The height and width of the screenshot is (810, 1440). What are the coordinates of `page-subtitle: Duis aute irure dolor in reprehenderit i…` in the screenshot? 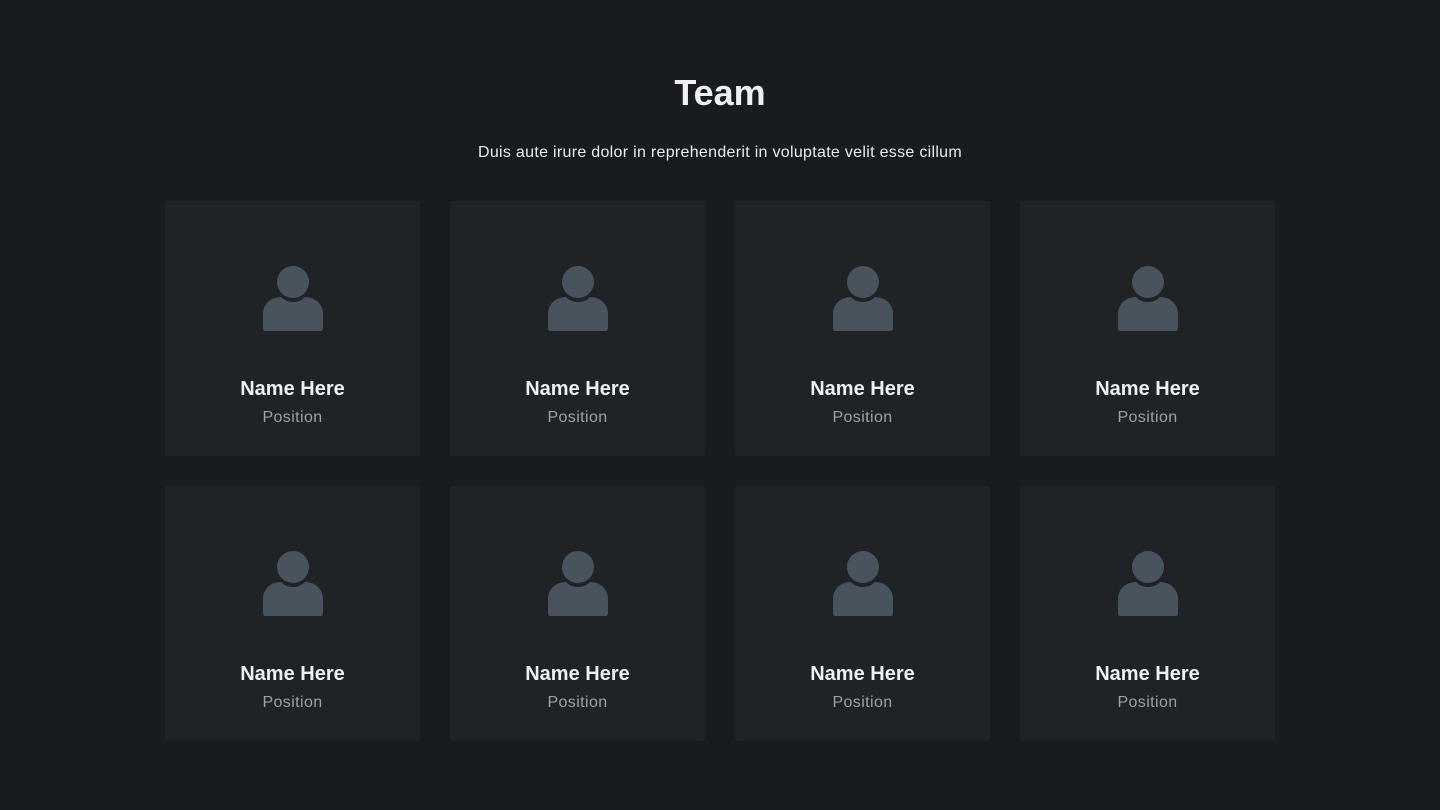 It's located at (720, 152).